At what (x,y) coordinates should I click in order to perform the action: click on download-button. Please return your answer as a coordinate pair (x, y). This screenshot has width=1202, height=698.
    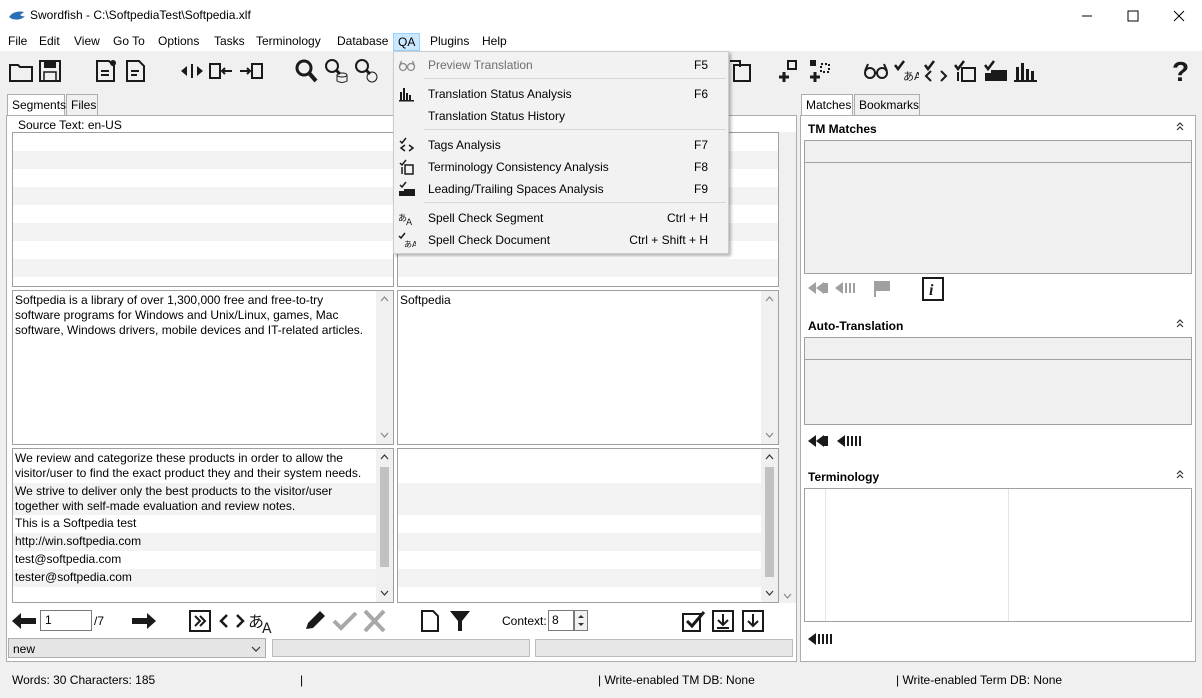
    Looking at the image, I should click on (753, 621).